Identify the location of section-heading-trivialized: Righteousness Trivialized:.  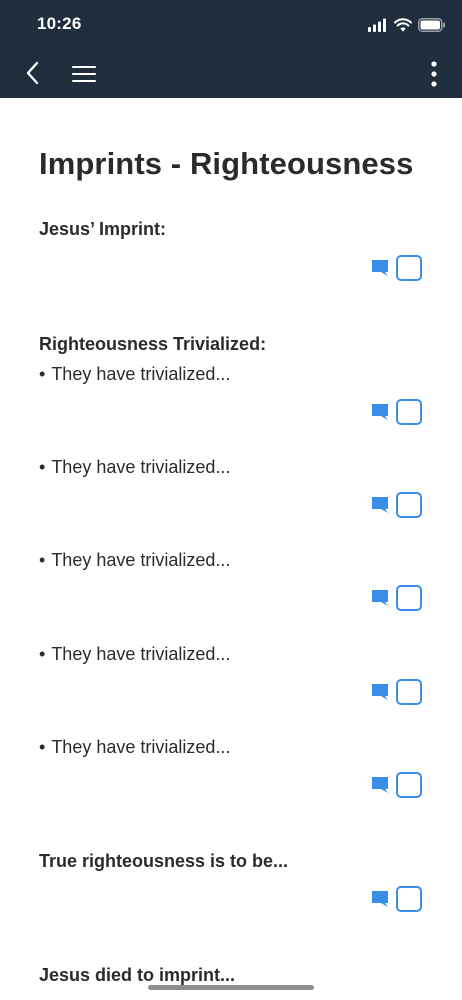
(153, 344).